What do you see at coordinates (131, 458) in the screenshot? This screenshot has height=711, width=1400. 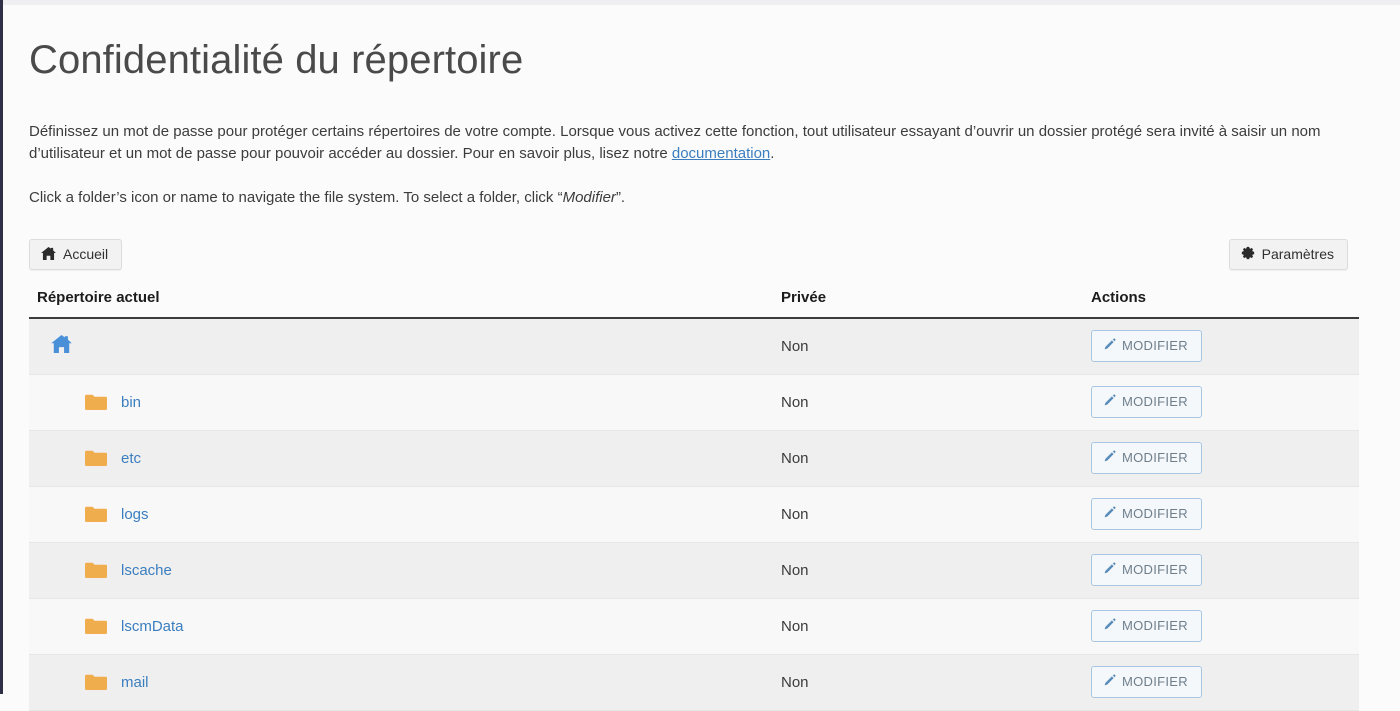 I see `folder-name-link: etc` at bounding box center [131, 458].